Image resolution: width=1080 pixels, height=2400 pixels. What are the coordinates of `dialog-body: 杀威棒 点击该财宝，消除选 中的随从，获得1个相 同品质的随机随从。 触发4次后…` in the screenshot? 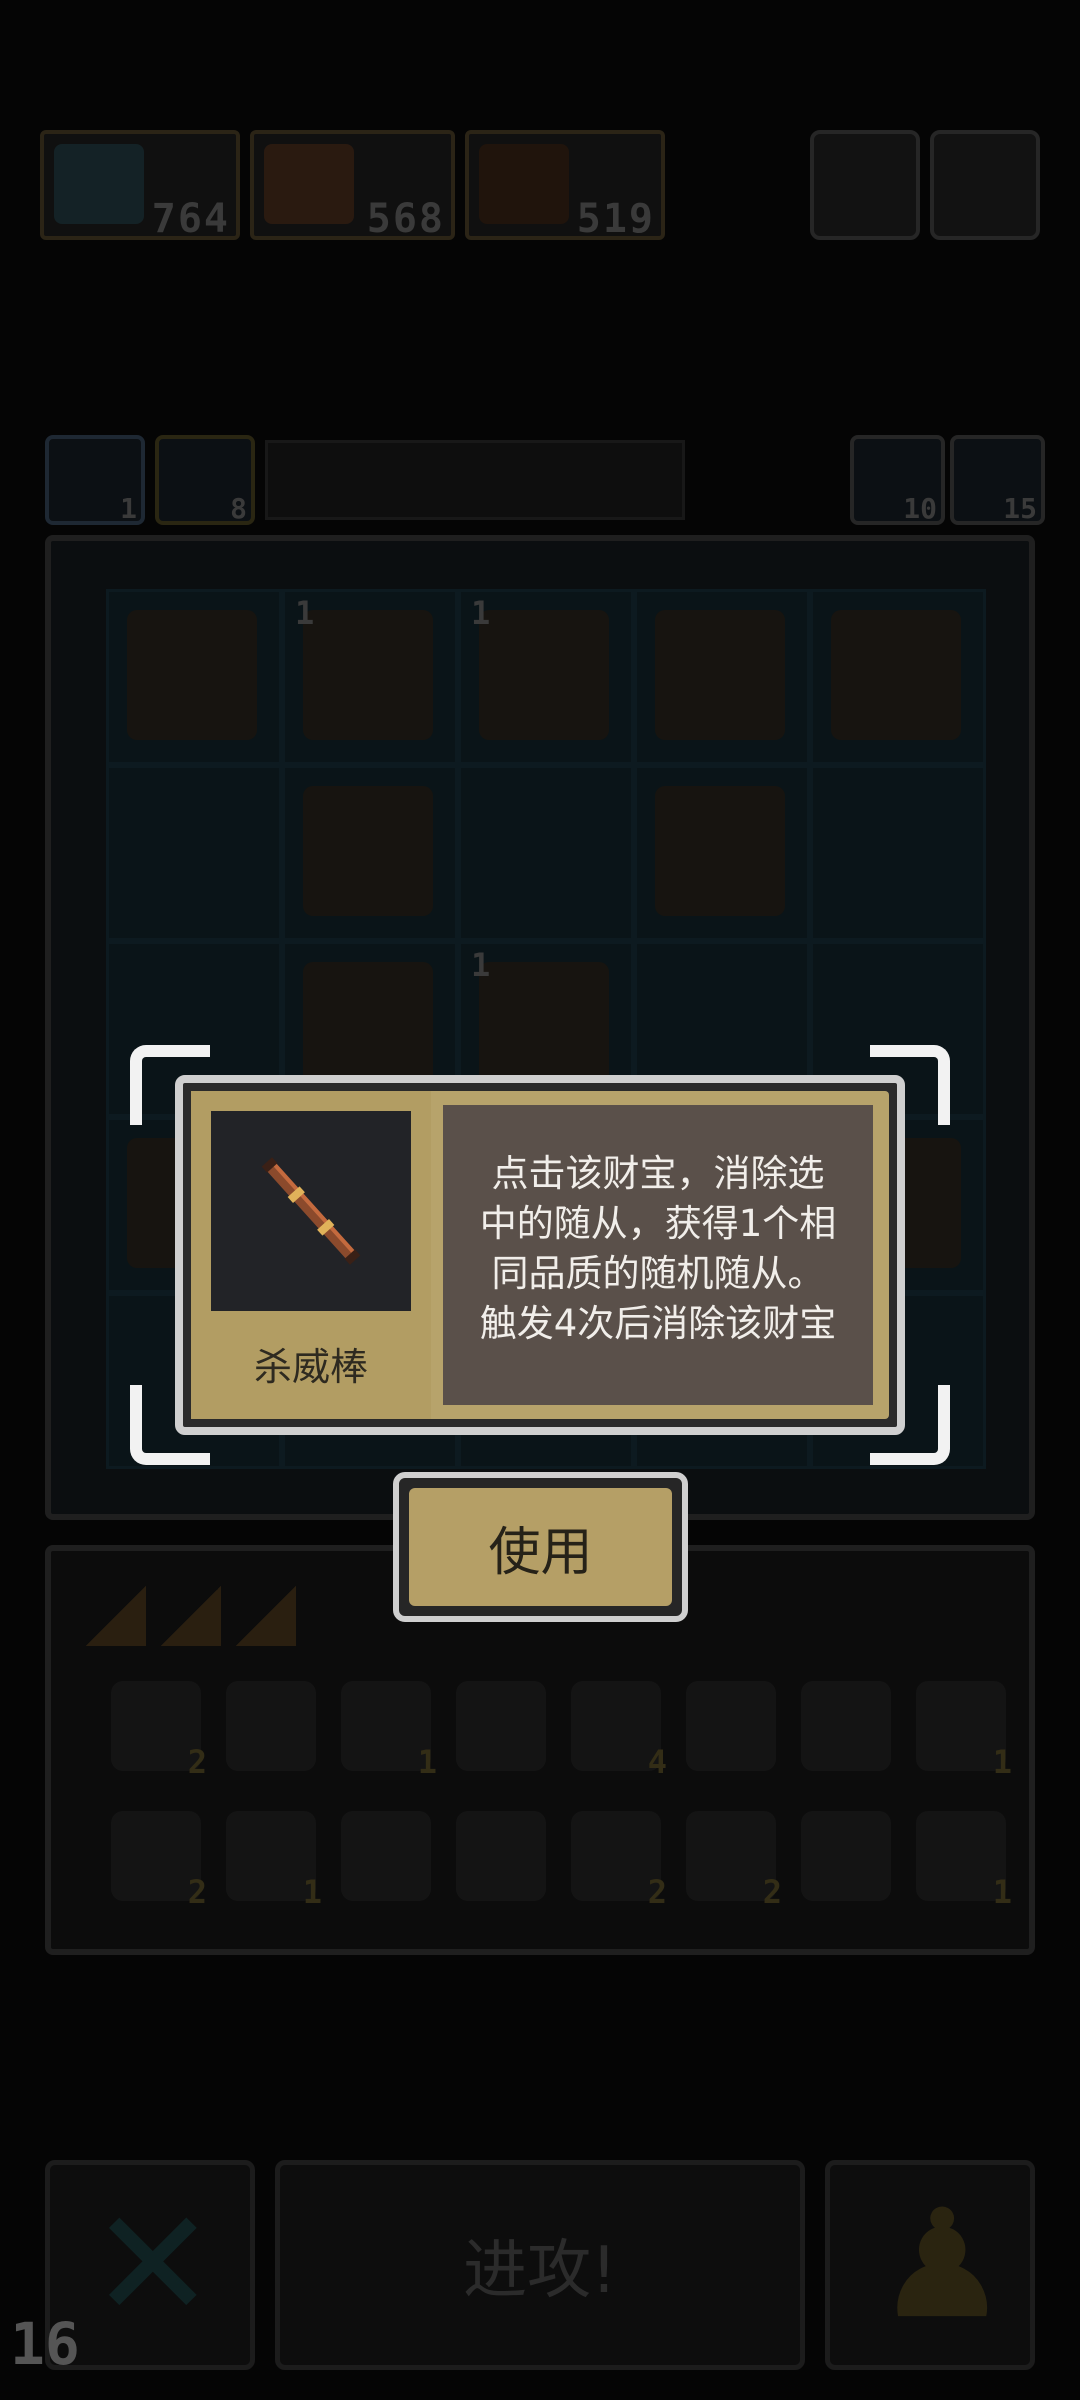 It's located at (540, 1255).